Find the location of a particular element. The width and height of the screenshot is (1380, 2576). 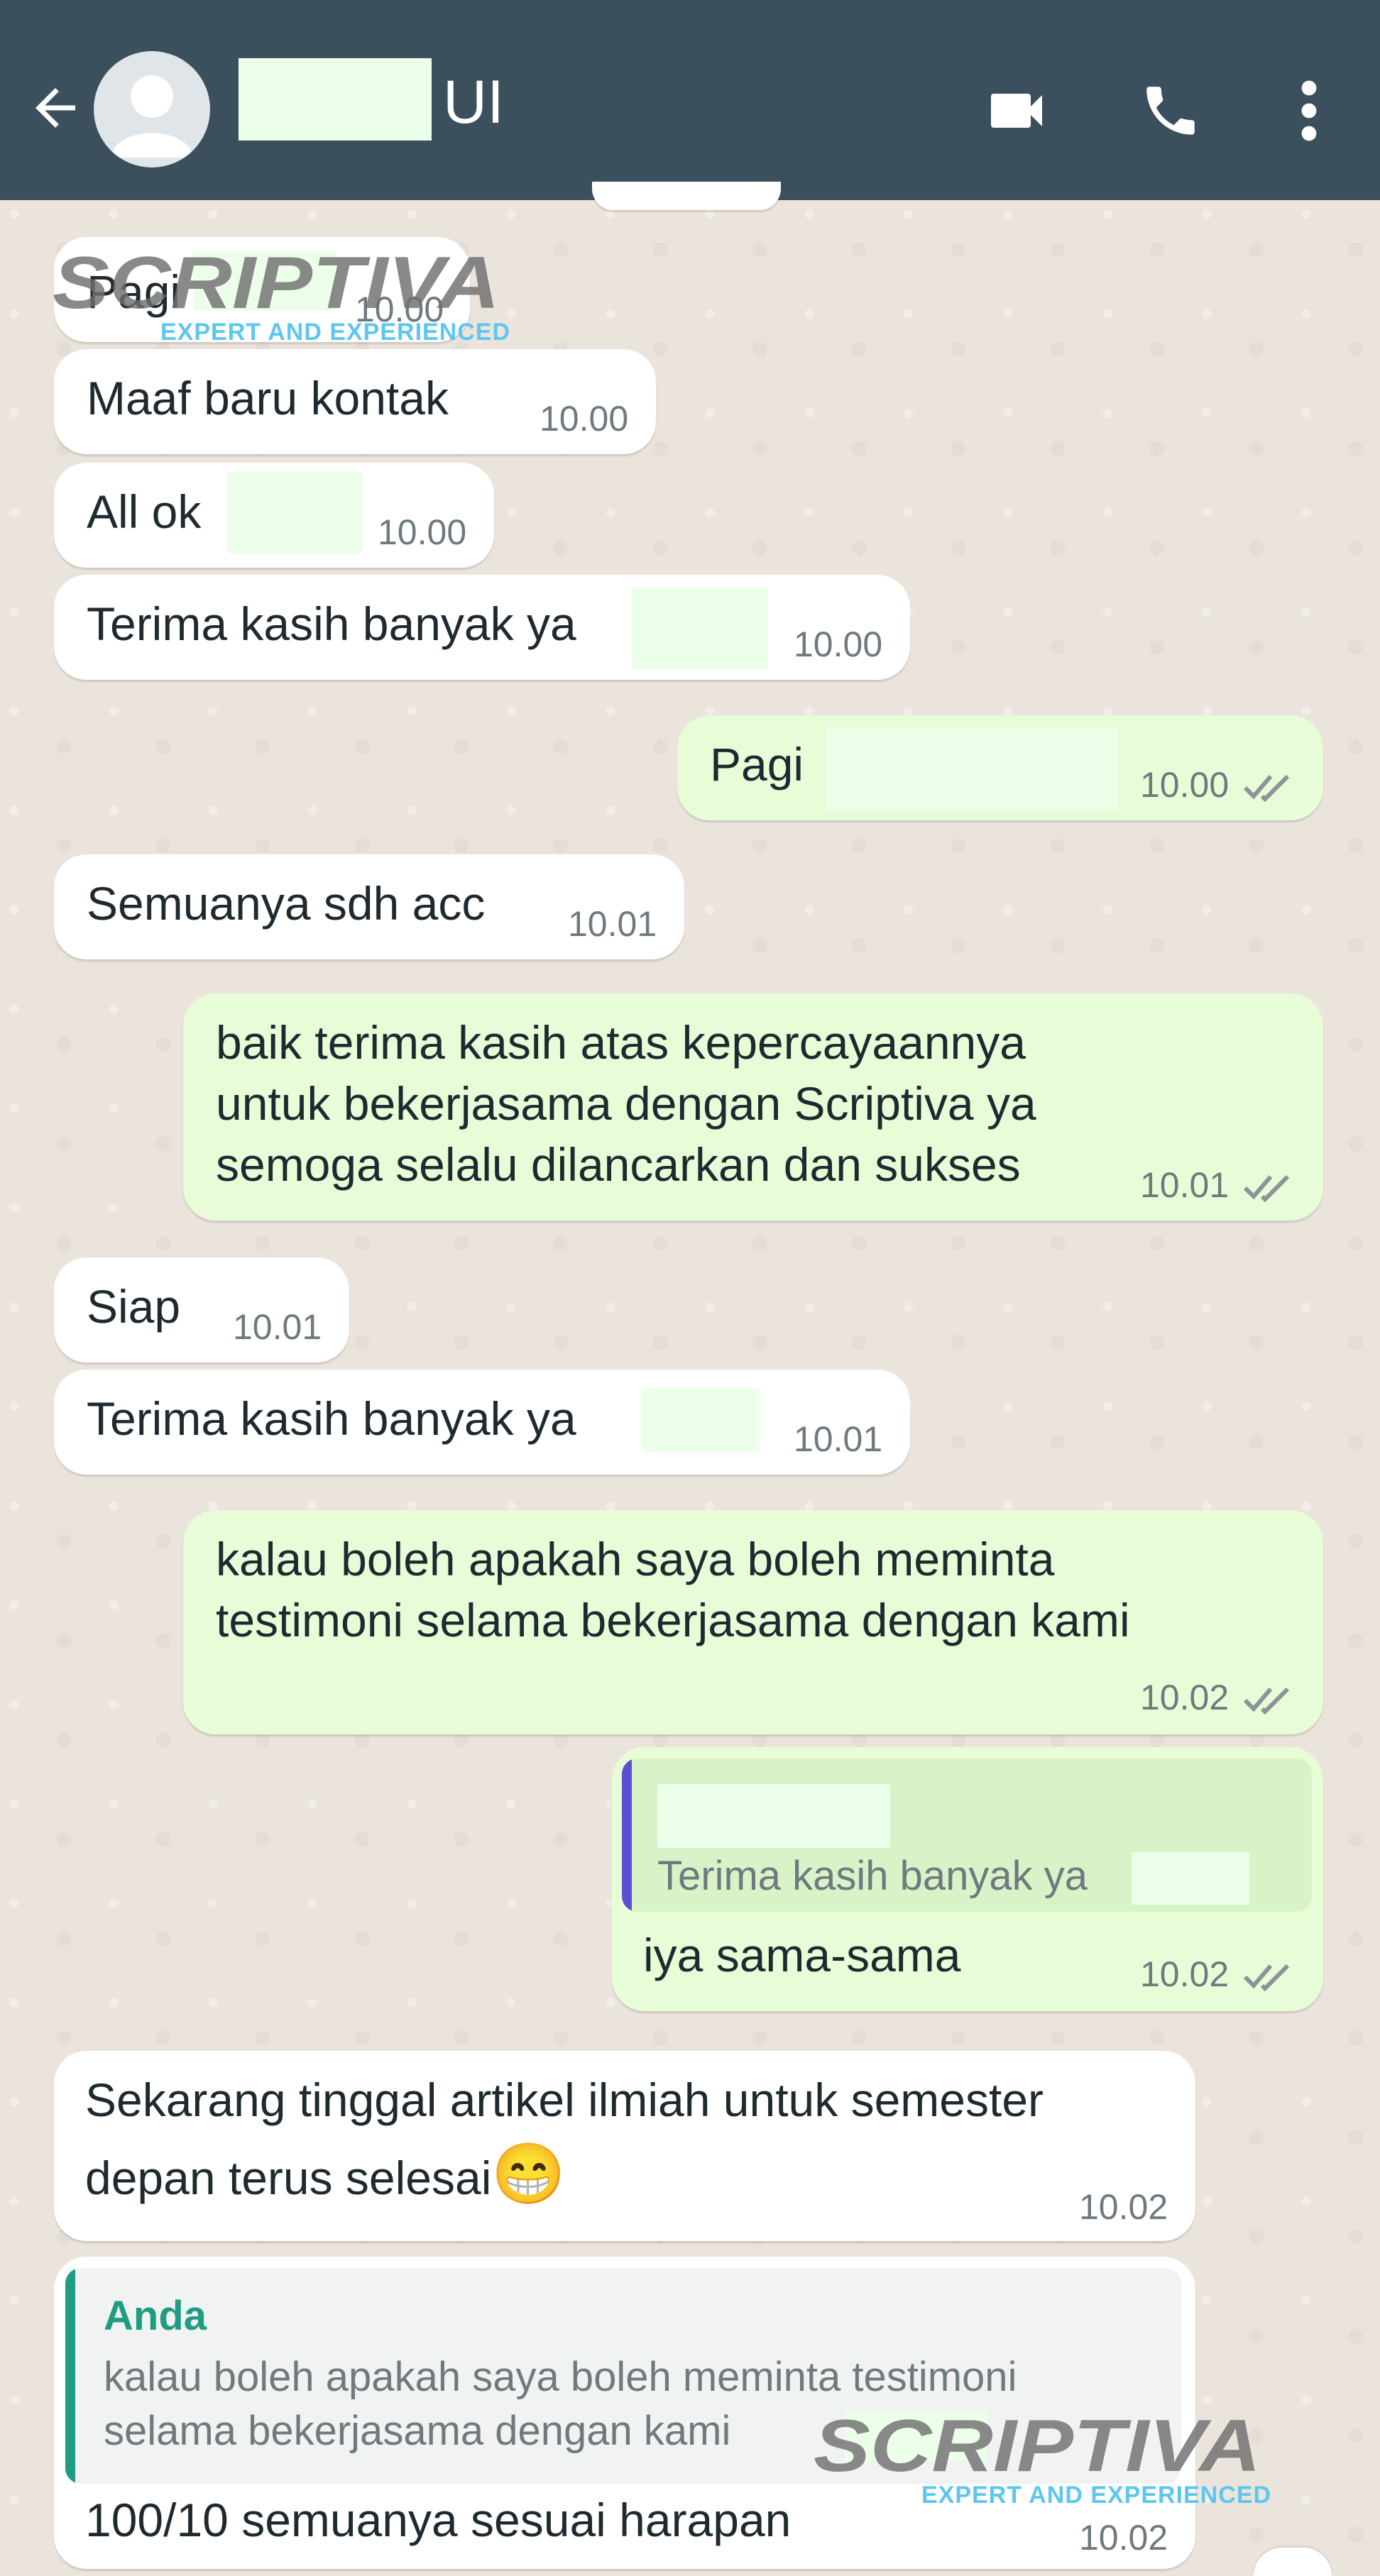

message-incoming: Terima kasih banyak ya 10.01 is located at coordinates (482, 1422).